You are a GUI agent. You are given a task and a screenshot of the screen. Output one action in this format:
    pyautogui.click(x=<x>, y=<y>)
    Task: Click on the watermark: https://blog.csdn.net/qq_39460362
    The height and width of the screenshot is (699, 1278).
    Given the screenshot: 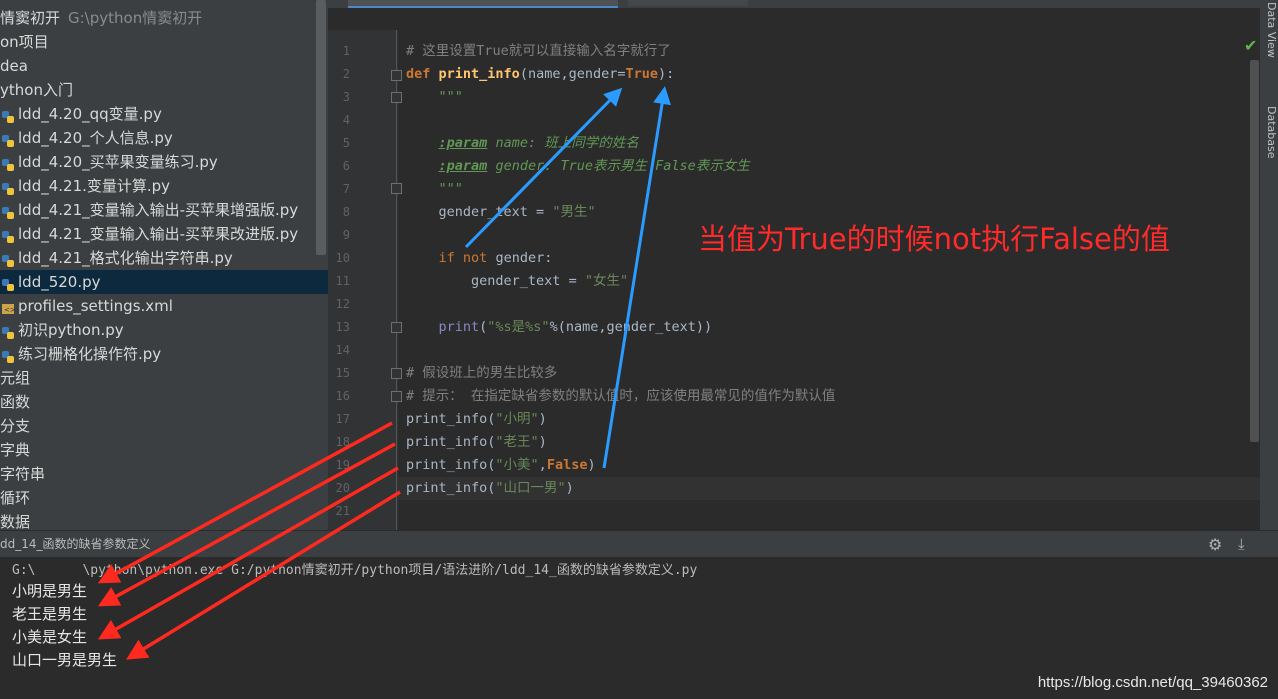 What is the action you would take?
    pyautogui.click(x=1152, y=682)
    